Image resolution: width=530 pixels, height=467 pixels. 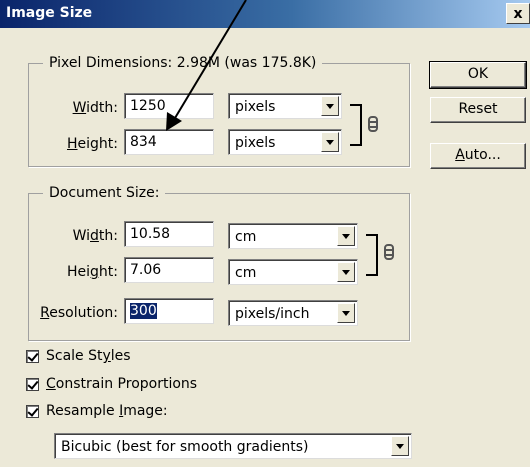 What do you see at coordinates (265, 14) in the screenshot?
I see `title-bar: Image Size` at bounding box center [265, 14].